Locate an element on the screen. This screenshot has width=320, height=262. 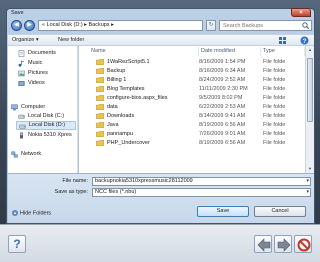
drive-icon is located at coordinates (22, 126).